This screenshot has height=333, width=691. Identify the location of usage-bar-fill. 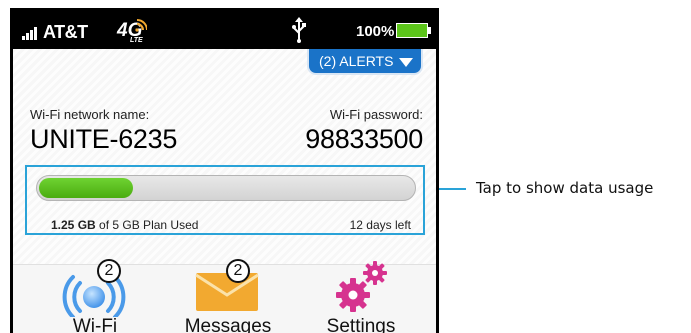
(86, 188).